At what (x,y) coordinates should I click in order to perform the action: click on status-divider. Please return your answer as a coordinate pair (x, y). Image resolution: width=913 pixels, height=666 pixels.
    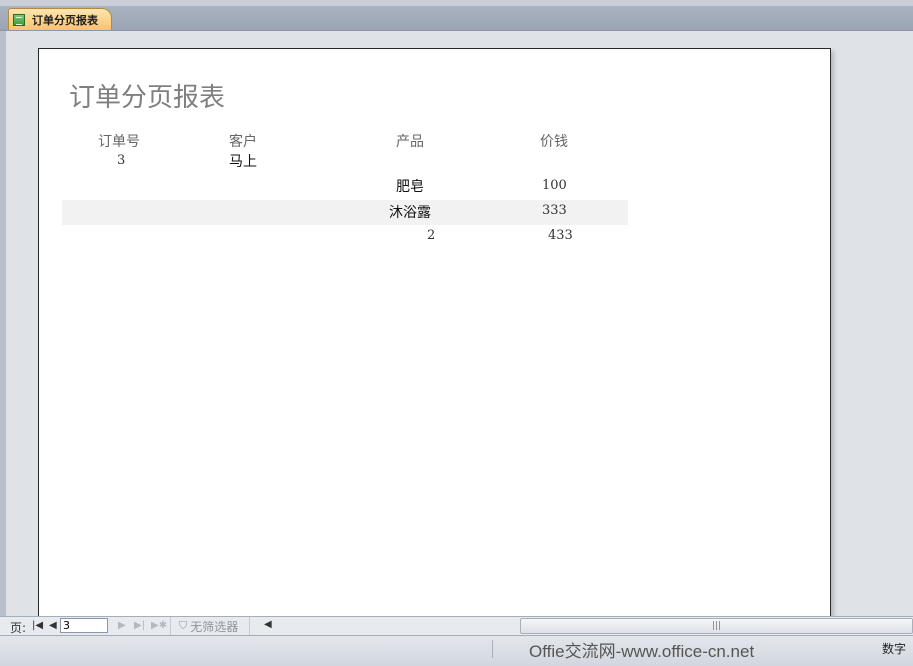
    Looking at the image, I should click on (492, 649).